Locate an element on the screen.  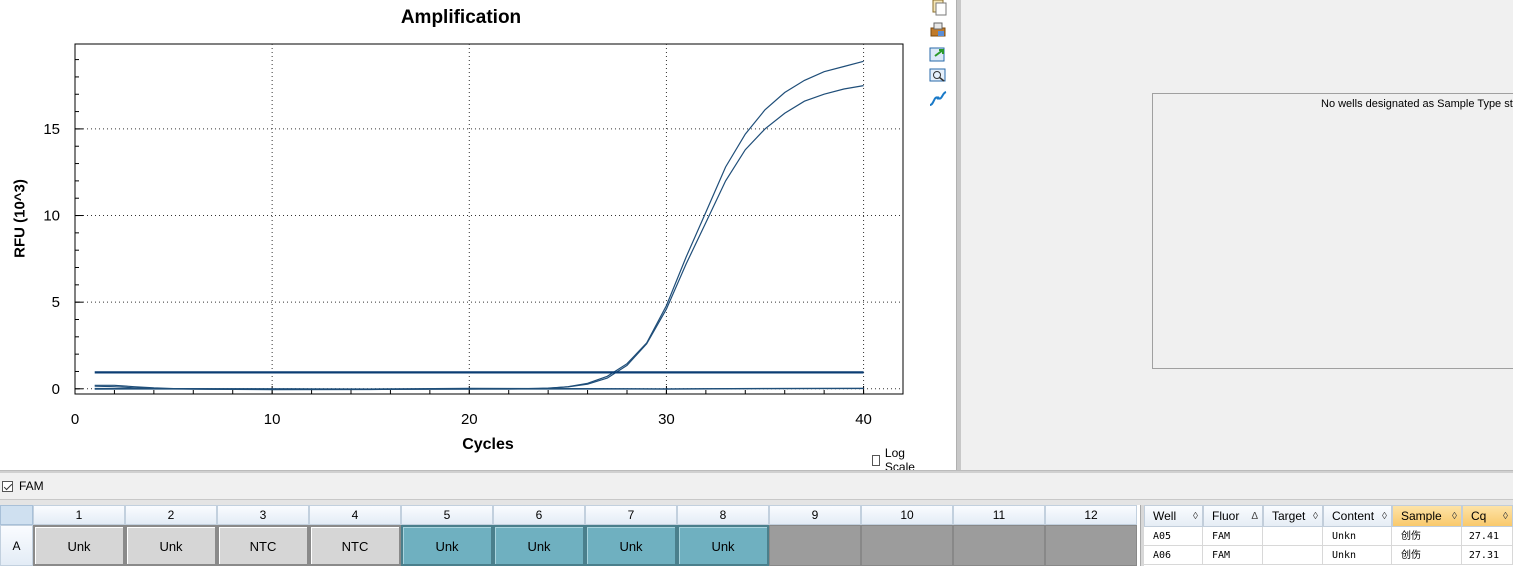
plate-column-header: 7 is located at coordinates (631, 515).